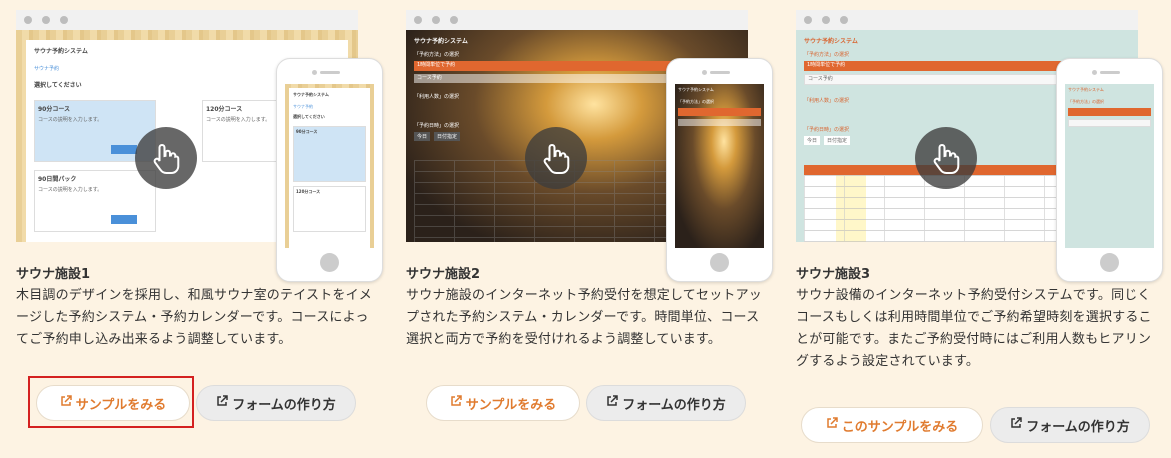 This screenshot has width=1171, height=458. I want to click on view-sample-label: サンプルをみる, so click(511, 405).